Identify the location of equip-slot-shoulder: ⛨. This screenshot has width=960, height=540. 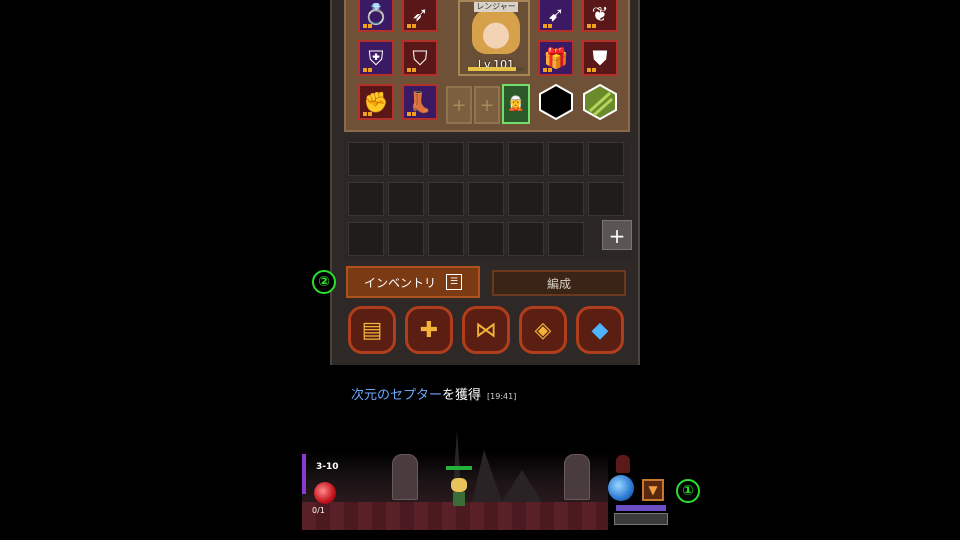
(376, 58).